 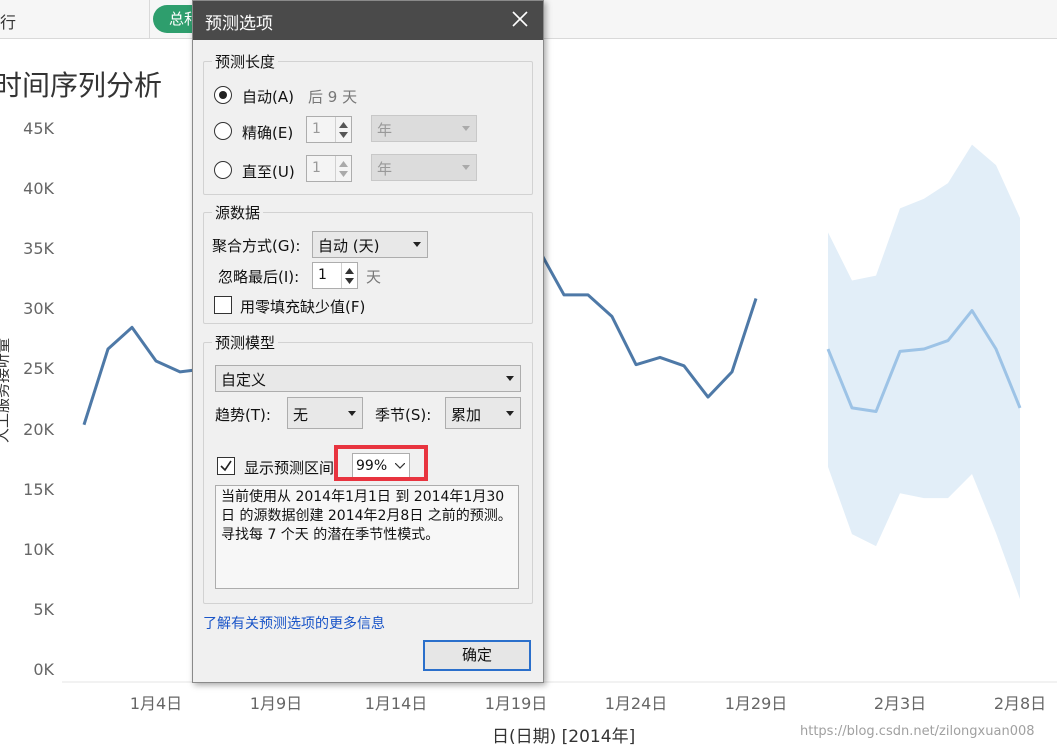 I want to click on forecast-length-group: 预测长度 自动(A) 后 9 天 精确(E) 1 年 直至(U) 1 年, so click(x=368, y=123).